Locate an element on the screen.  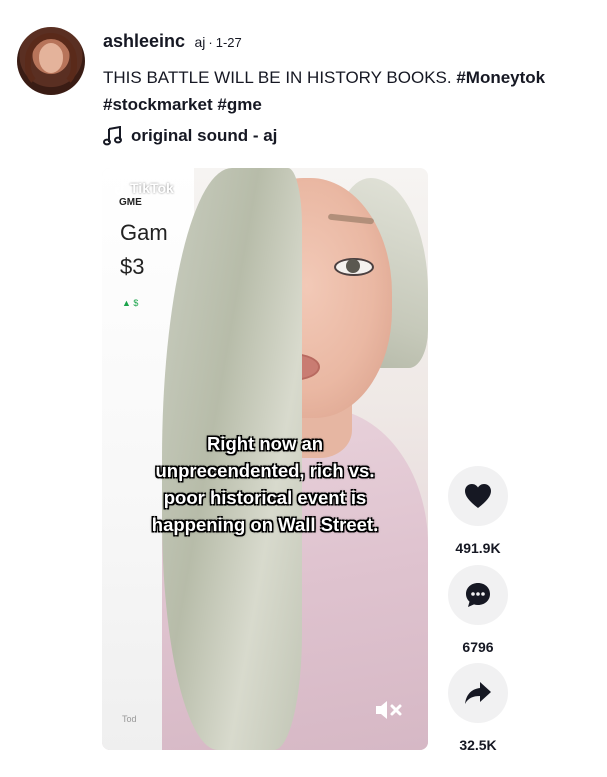
like-button is located at coordinates (478, 496).